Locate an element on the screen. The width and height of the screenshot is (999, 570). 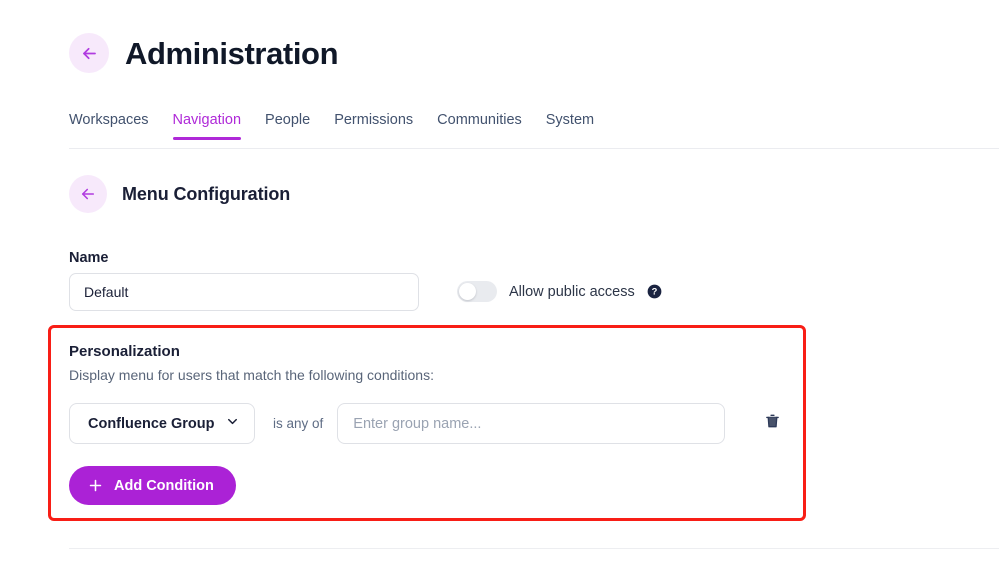
help-circle-icon: ? is located at coordinates (654, 291).